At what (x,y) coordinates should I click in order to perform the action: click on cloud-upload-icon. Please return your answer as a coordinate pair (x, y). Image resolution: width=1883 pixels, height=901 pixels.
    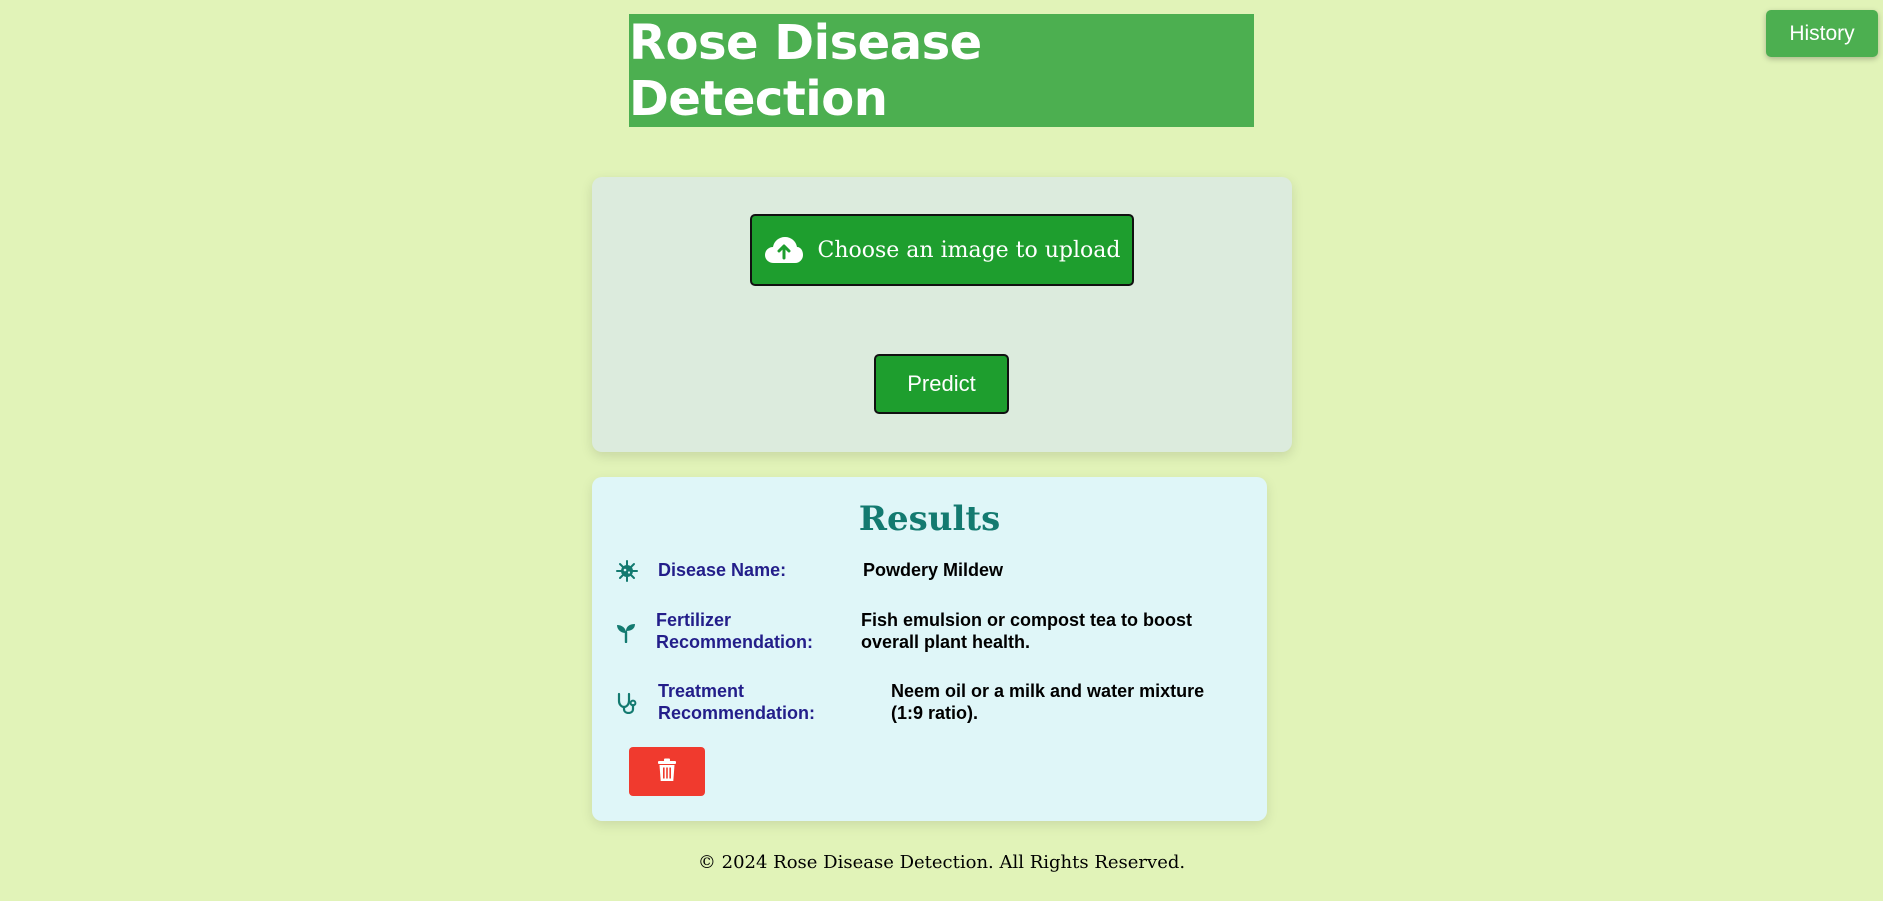
    Looking at the image, I should click on (784, 250).